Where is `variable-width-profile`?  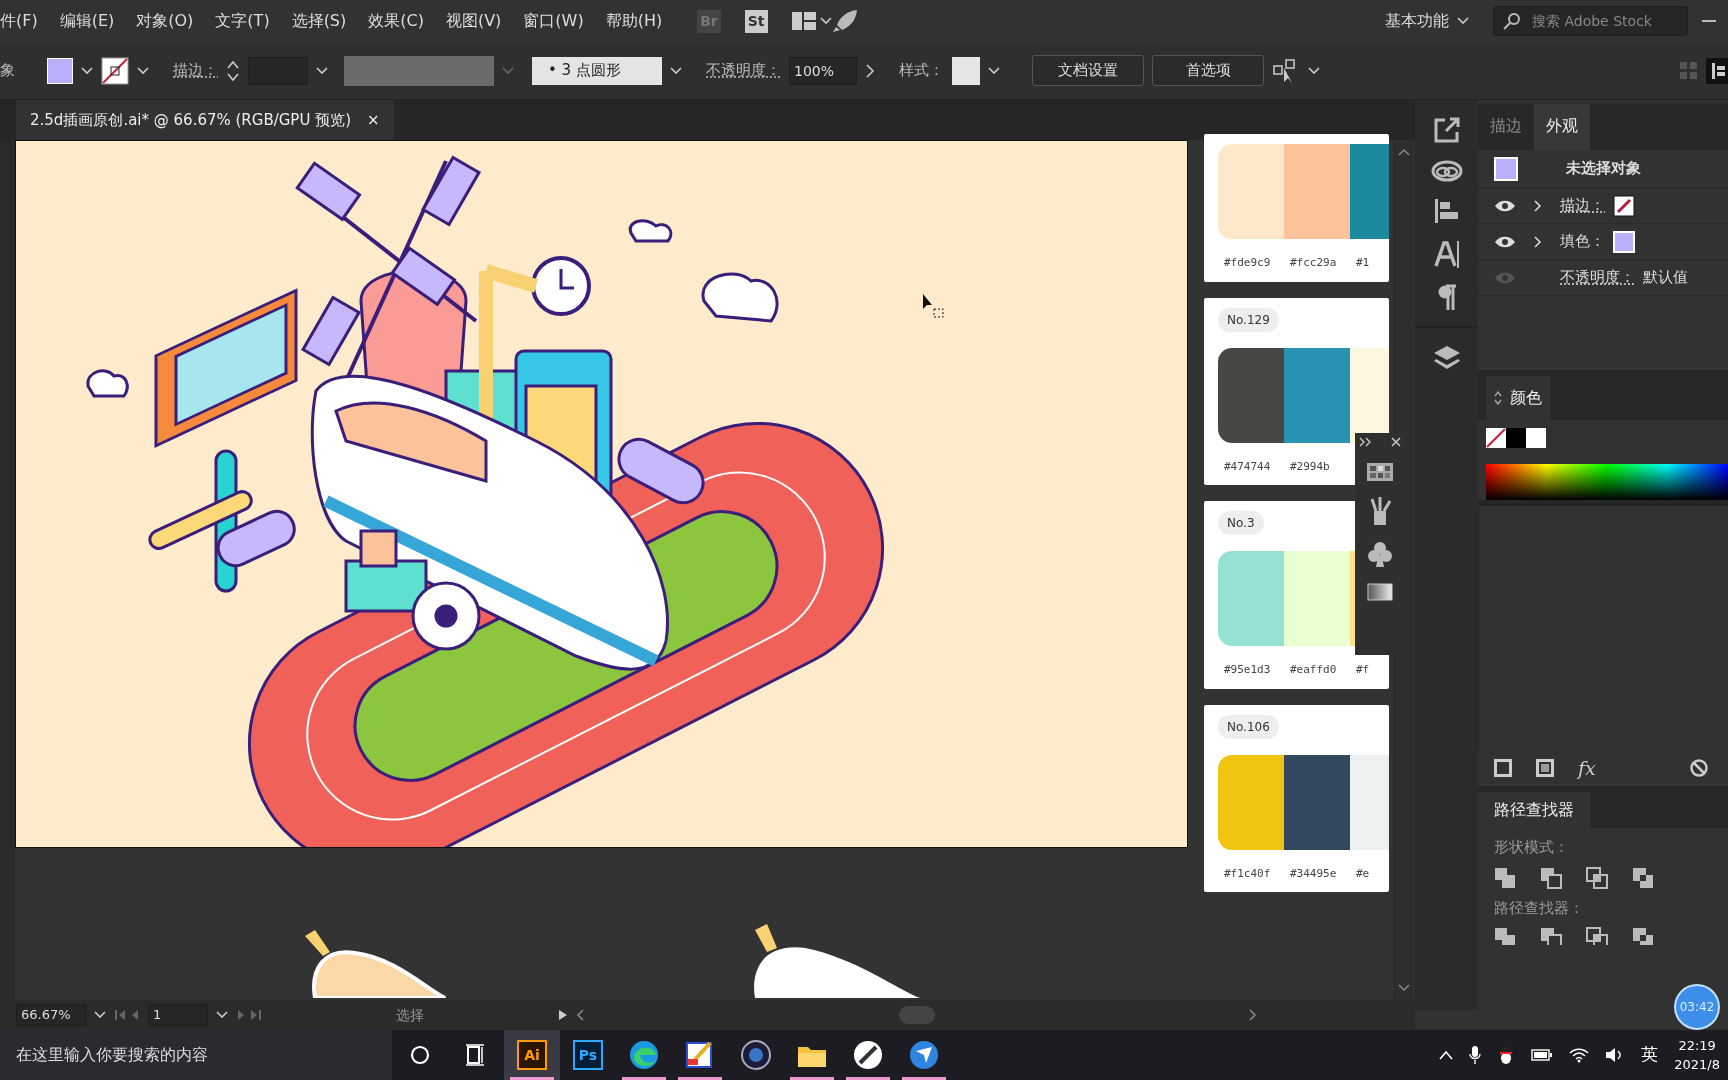 variable-width-profile is located at coordinates (419, 70).